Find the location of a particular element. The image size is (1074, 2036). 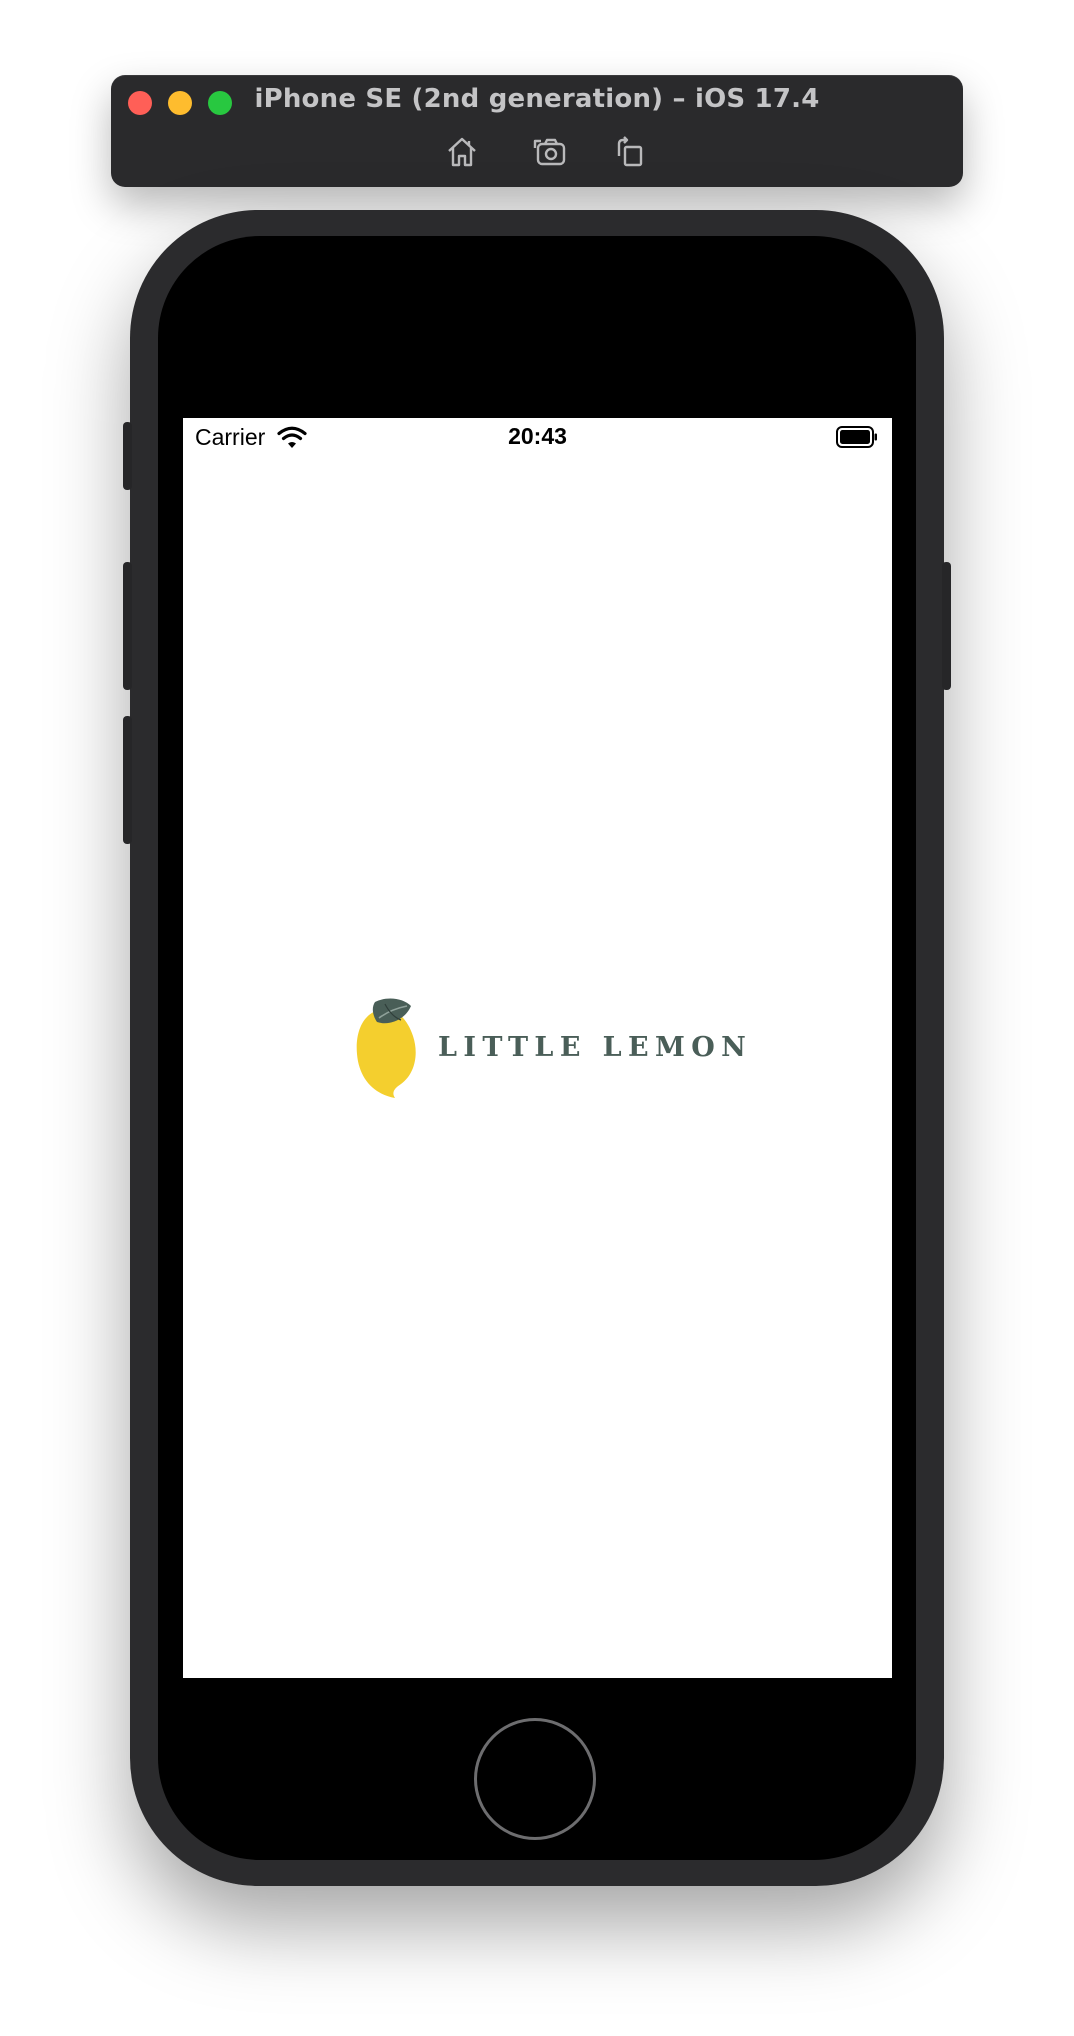

lemon-icon is located at coordinates (387, 1048).